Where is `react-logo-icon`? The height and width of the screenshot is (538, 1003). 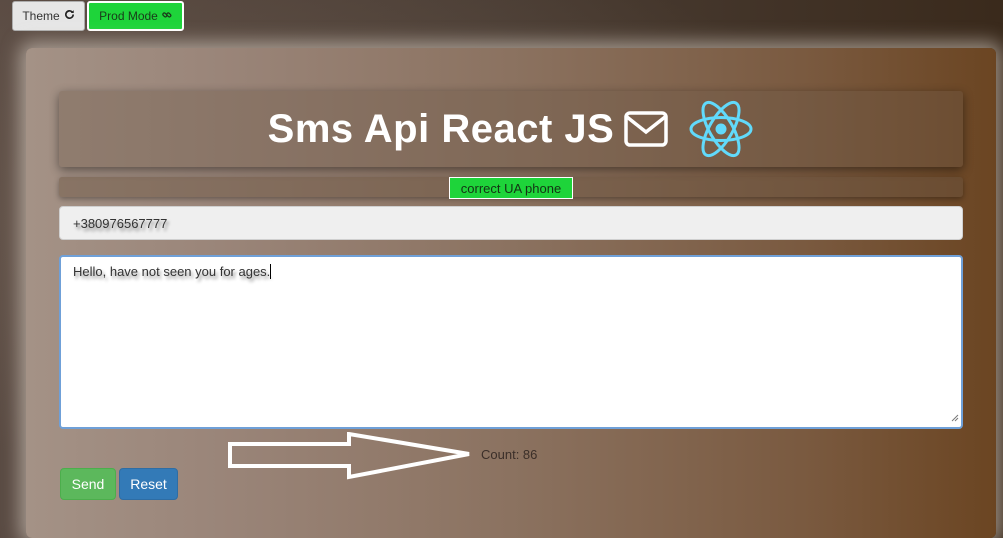
react-logo-icon is located at coordinates (721, 129).